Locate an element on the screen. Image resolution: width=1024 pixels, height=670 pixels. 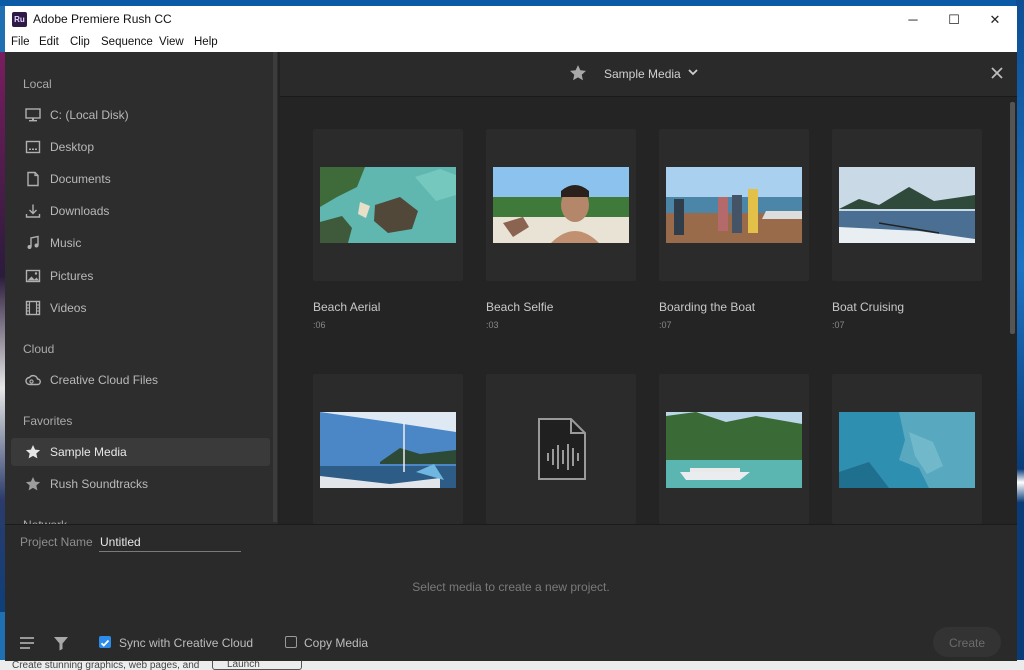
sync-checkbox is located at coordinates (105, 642).